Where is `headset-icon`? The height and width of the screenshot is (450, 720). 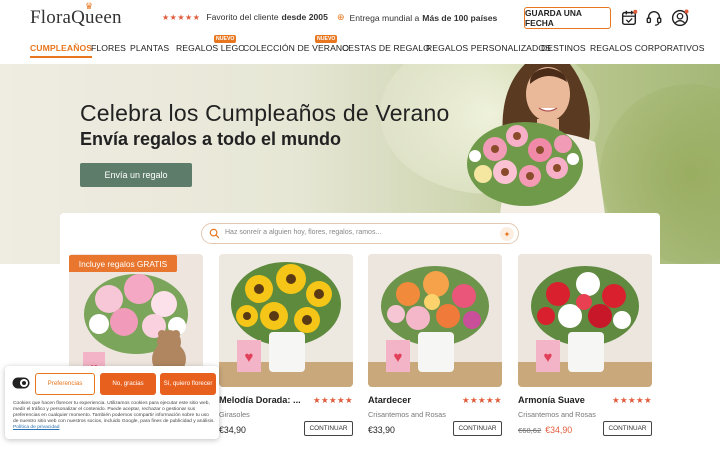 headset-icon is located at coordinates (654, 18).